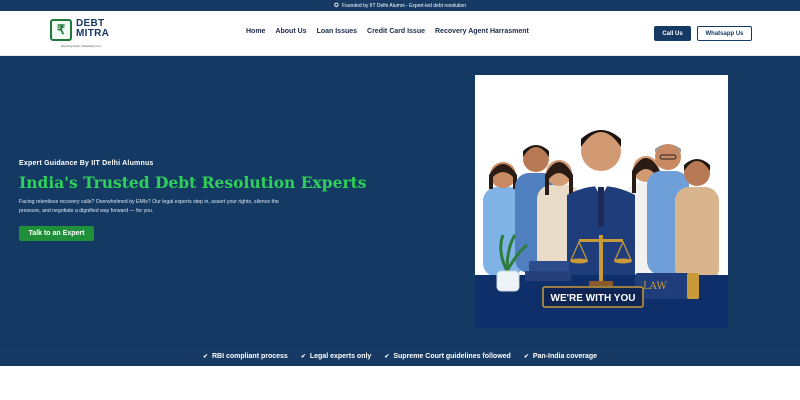 This screenshot has height=400, width=800. What do you see at coordinates (396, 31) in the screenshot?
I see `nav-credit-card-issue: Credit Card Issue` at bounding box center [396, 31].